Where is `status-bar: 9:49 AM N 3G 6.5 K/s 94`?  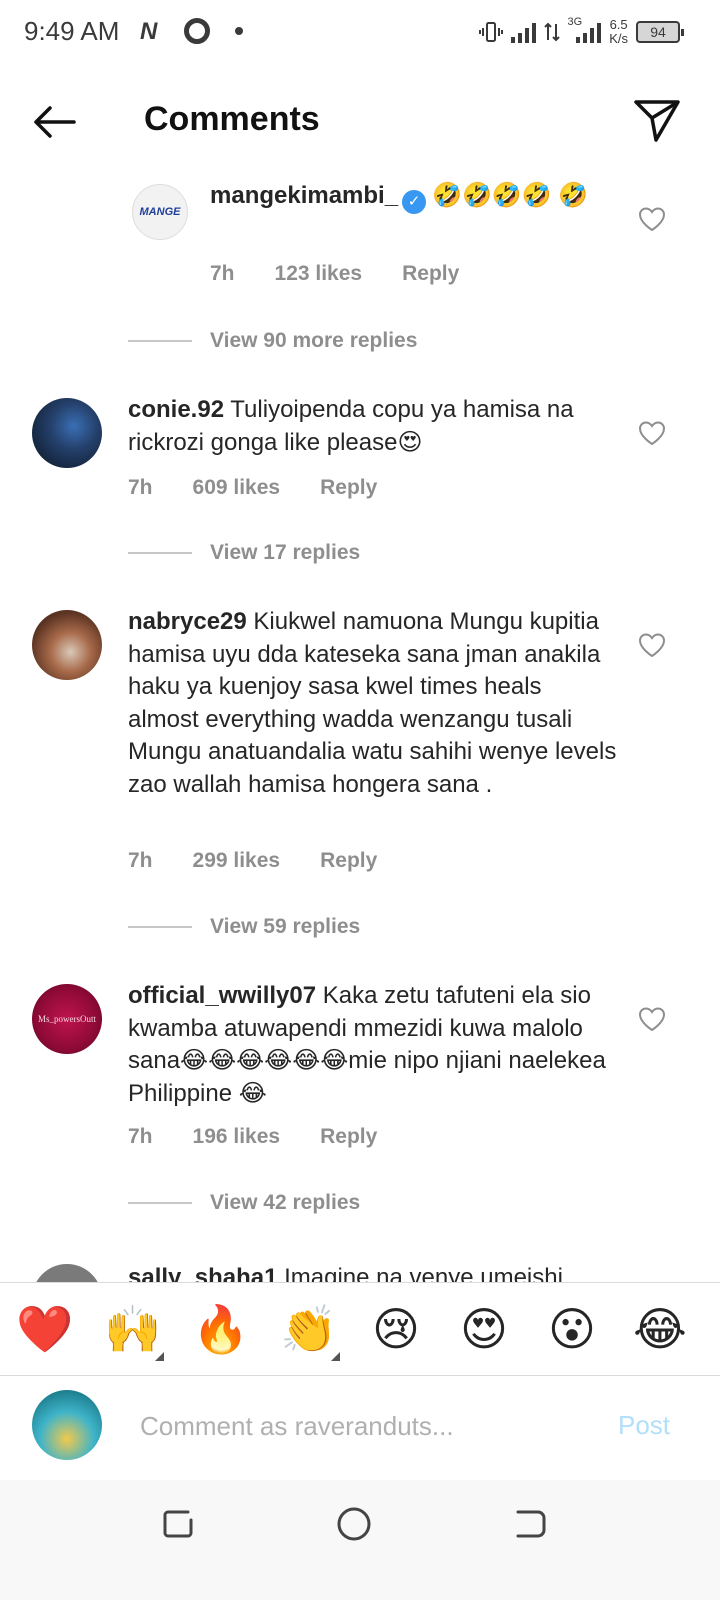
status-bar: 9:49 AM N 3G 6.5 K/s 94 is located at coordinates (360, 33).